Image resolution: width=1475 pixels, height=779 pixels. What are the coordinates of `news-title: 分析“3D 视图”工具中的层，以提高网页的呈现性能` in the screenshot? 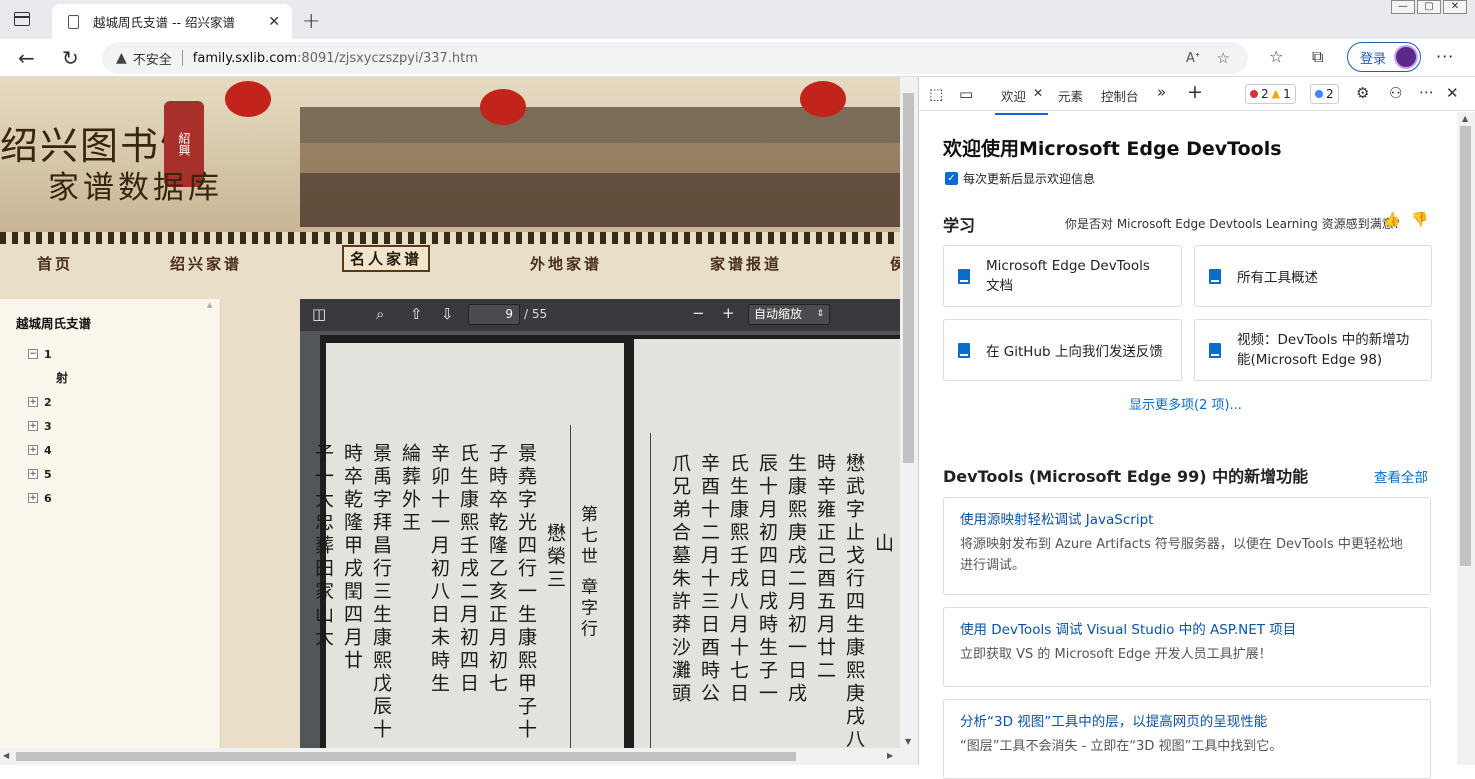 It's located at (1187, 720).